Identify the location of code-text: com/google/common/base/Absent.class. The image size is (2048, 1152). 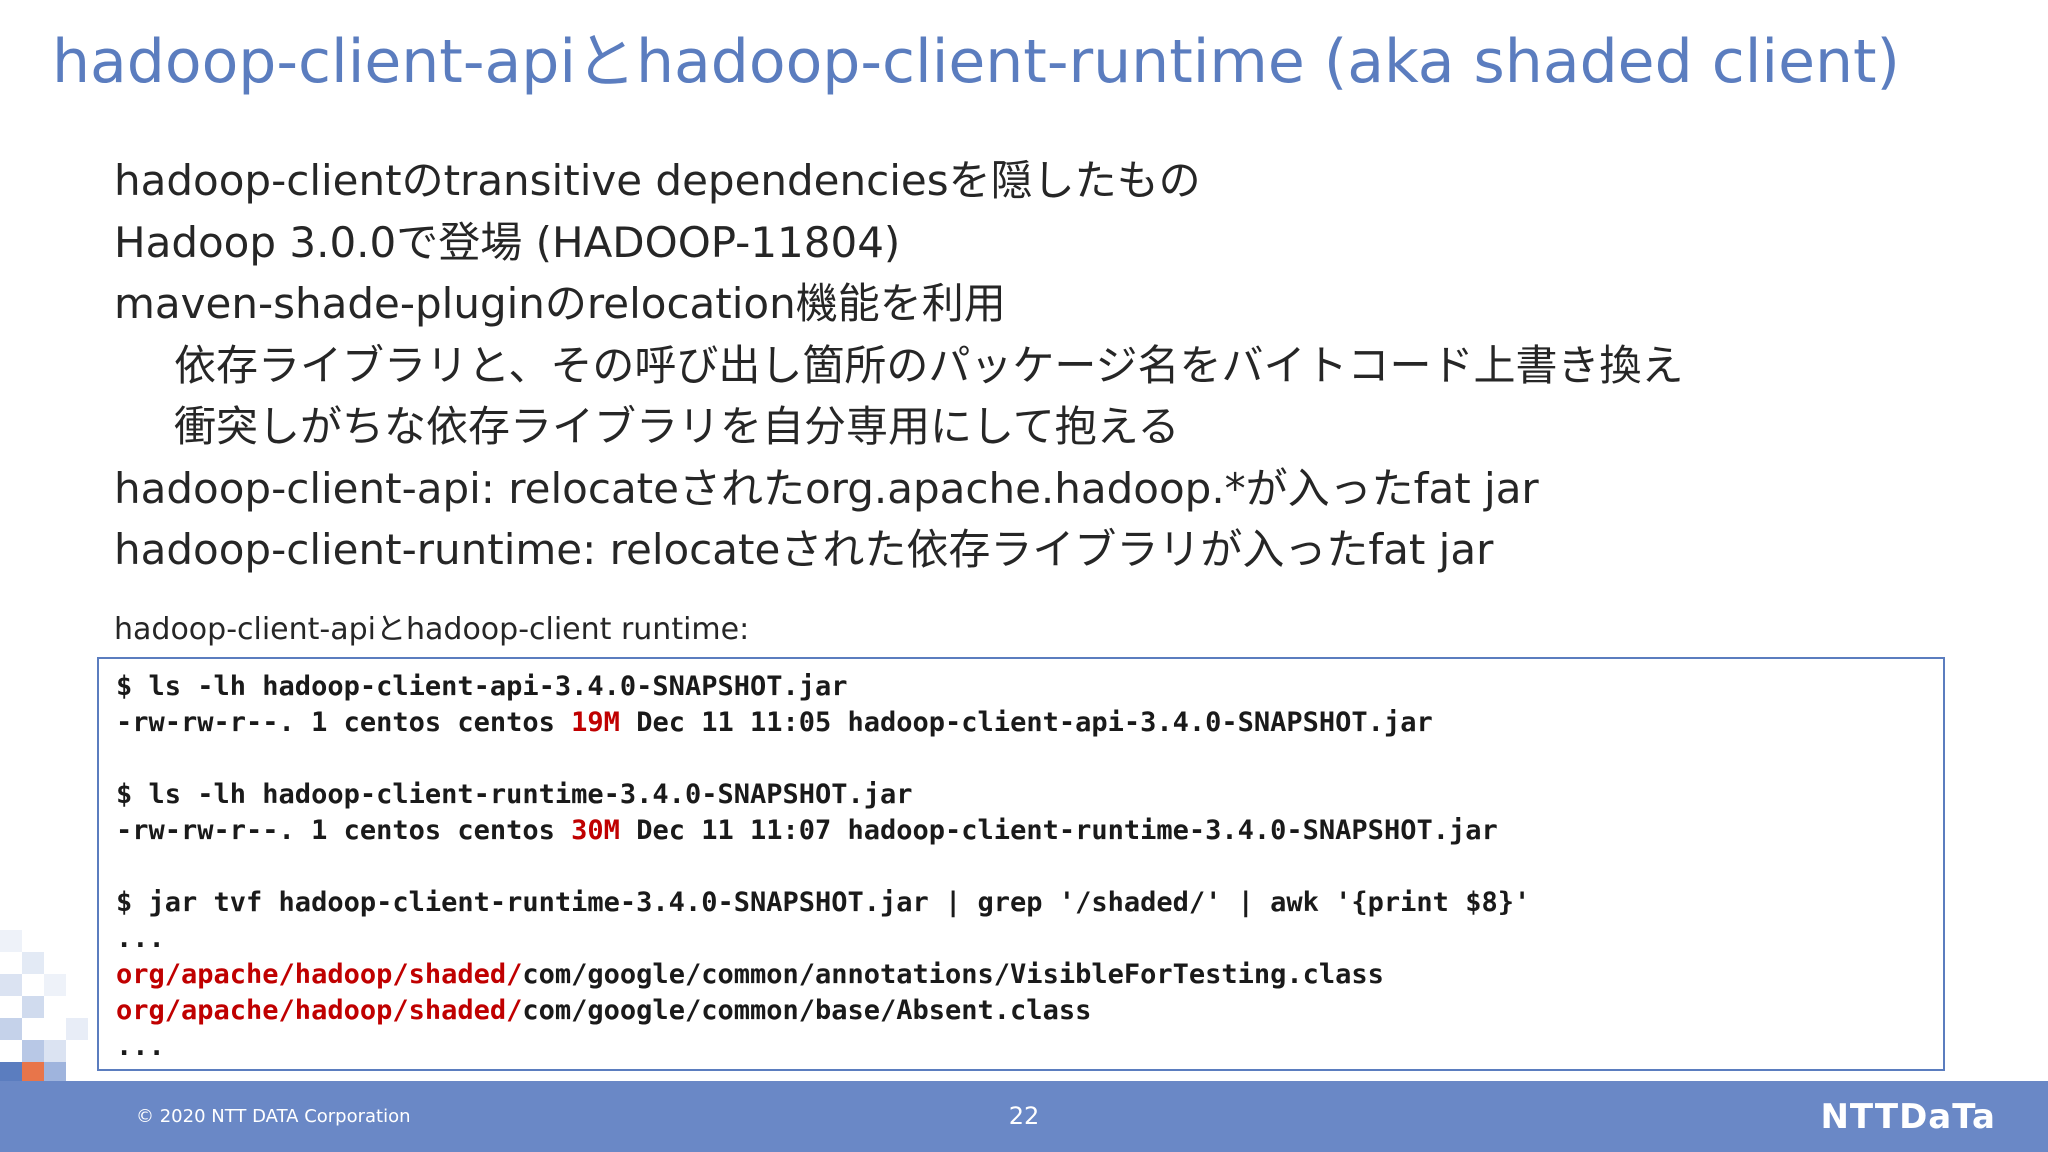
(807, 1010).